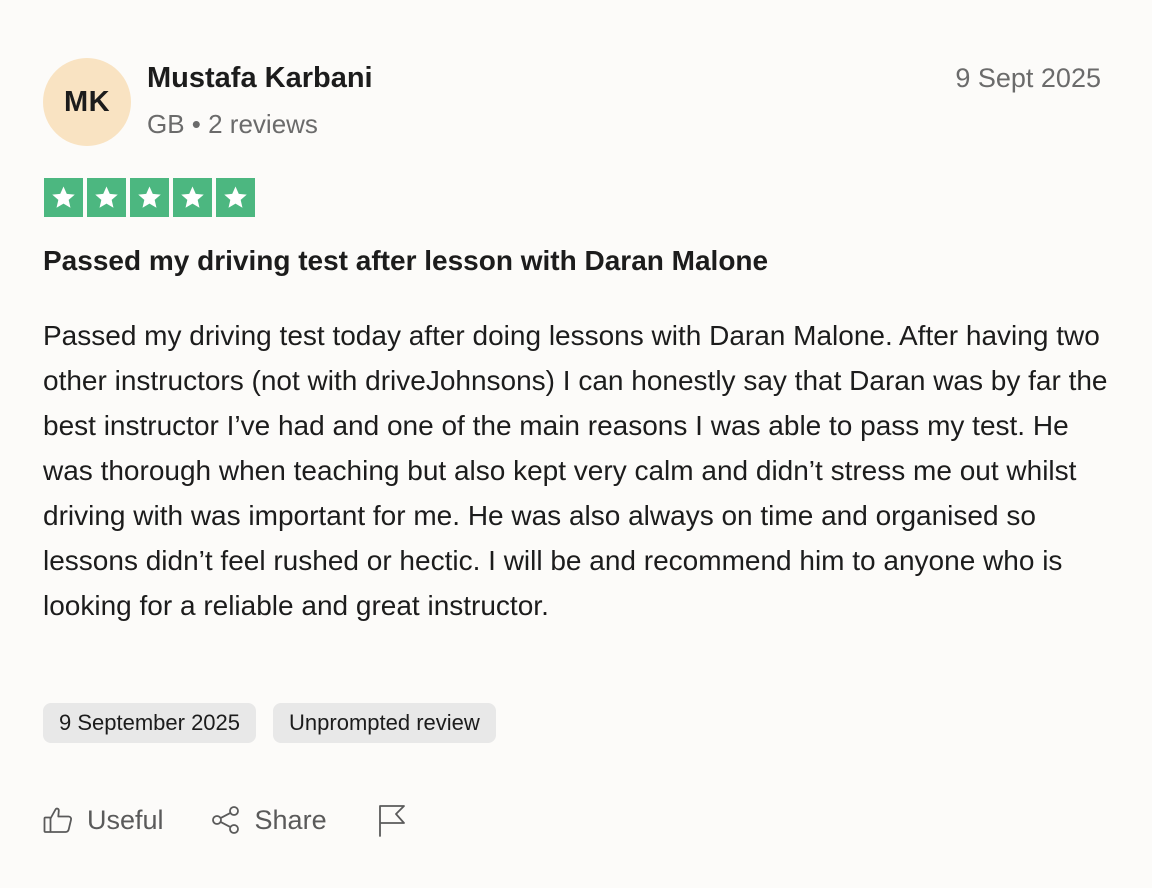  I want to click on report-button, so click(399, 820).